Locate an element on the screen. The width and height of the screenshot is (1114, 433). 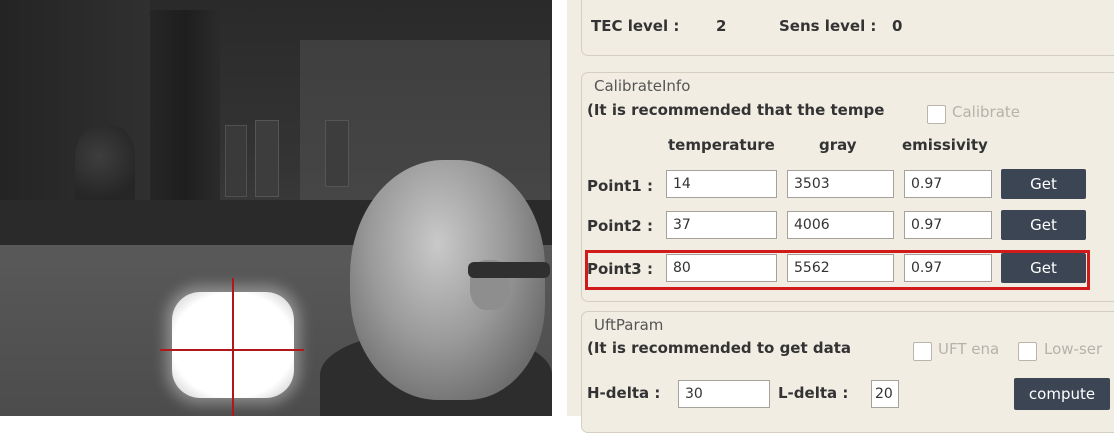
calibrate-note: (It is recommended that the tempe is located at coordinates (736, 110).